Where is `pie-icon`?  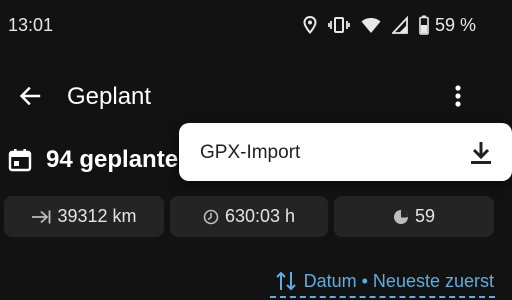 pie-icon is located at coordinates (401, 217).